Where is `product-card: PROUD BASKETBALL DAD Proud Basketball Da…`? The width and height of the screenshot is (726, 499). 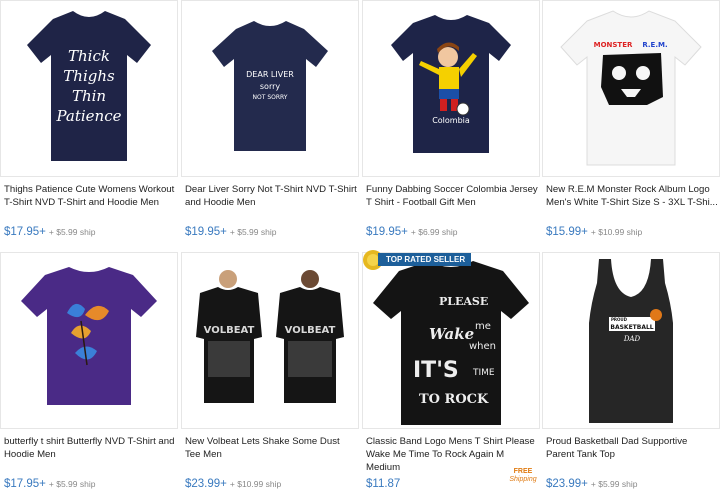 product-card: PROUD BASKETBALL DAD Proud Basketball Da… is located at coordinates (631, 375).